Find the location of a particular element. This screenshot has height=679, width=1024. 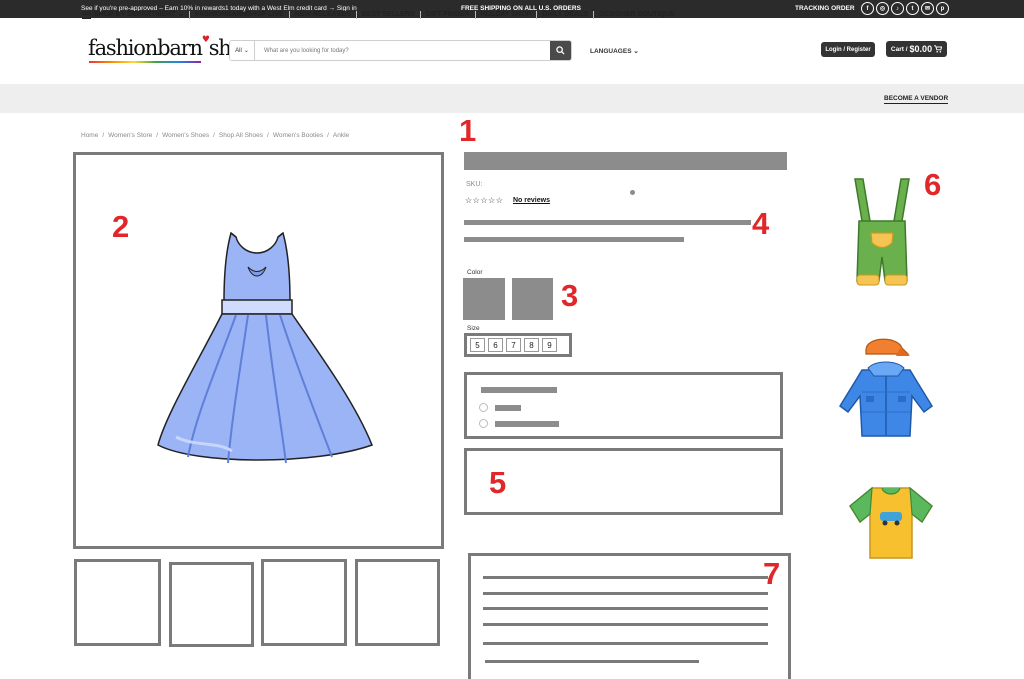

main-nav-bar is located at coordinates (512, 98).